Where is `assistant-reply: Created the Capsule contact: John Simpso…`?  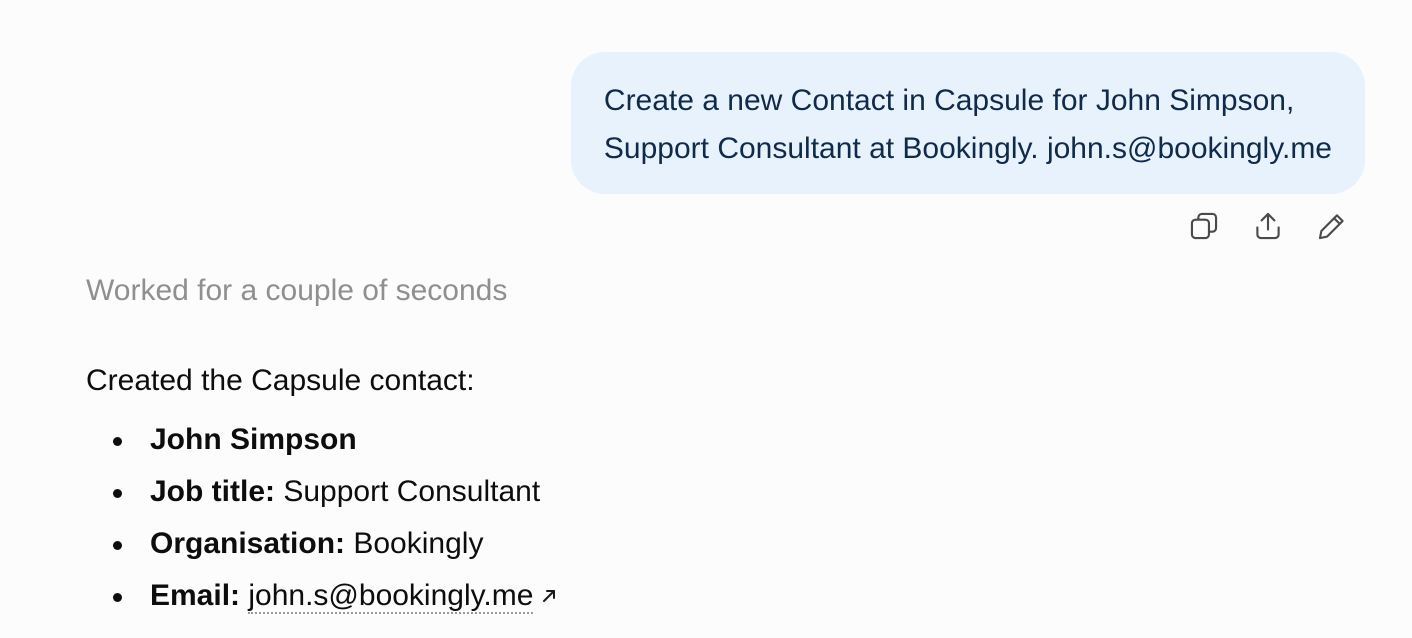 assistant-reply: Created the Capsule contact: John Simpso… is located at coordinates (322, 489).